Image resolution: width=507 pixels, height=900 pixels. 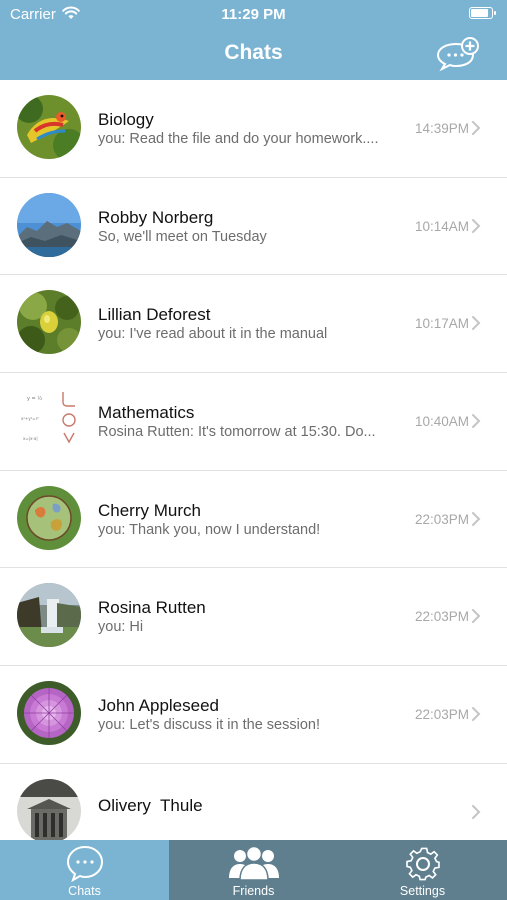 I want to click on new-chat-button, so click(x=459, y=54).